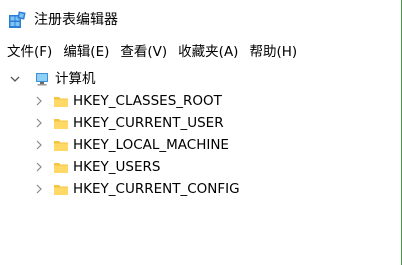 The image size is (402, 265). I want to click on menu-bar: 文件(F) 编辑(E) 查看(V) 收藏夹(A) 帮助(H), so click(200, 52).